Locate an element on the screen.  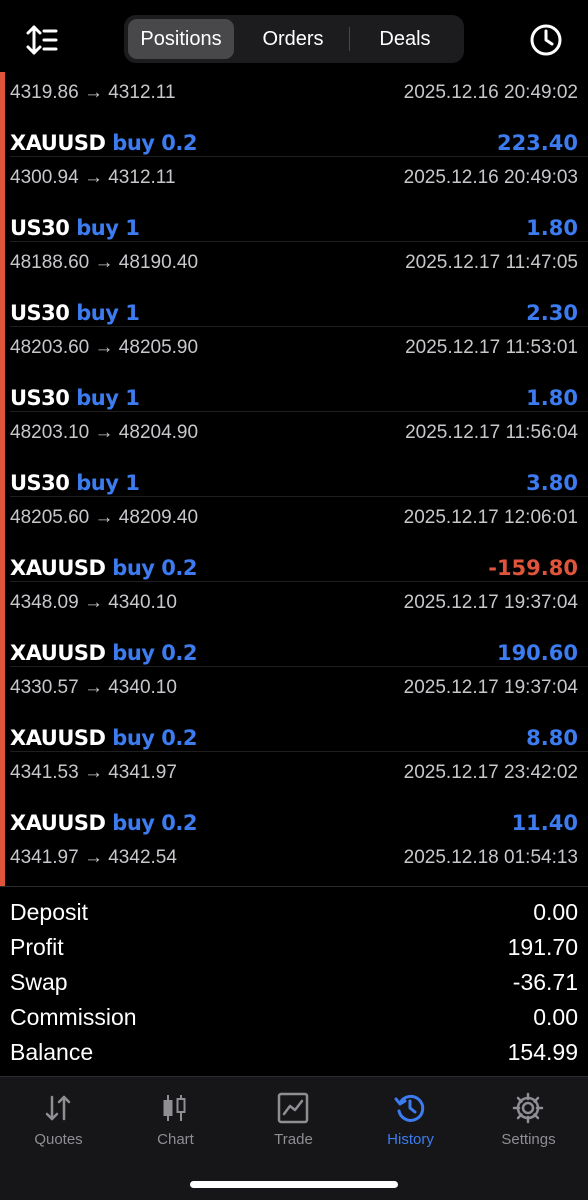
tab-orders: Orders is located at coordinates (293, 39).